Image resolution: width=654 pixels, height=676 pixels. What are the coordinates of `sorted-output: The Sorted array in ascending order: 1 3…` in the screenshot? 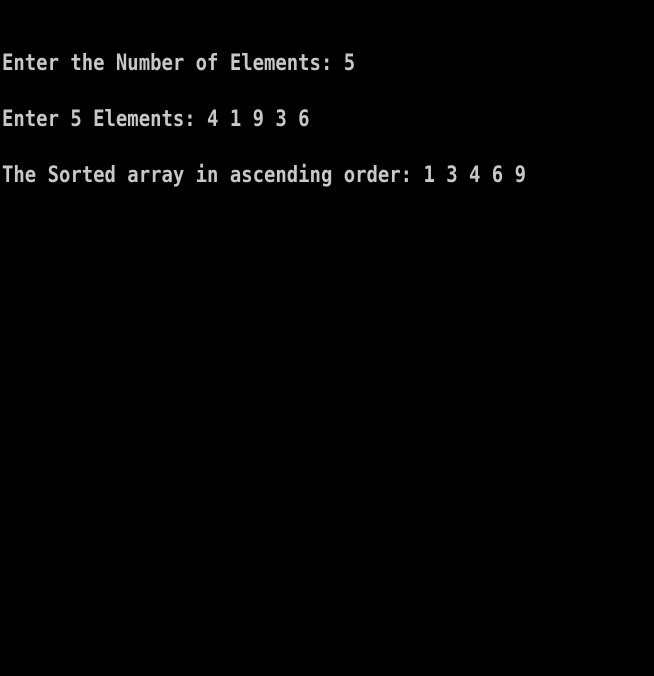 It's located at (264, 175).